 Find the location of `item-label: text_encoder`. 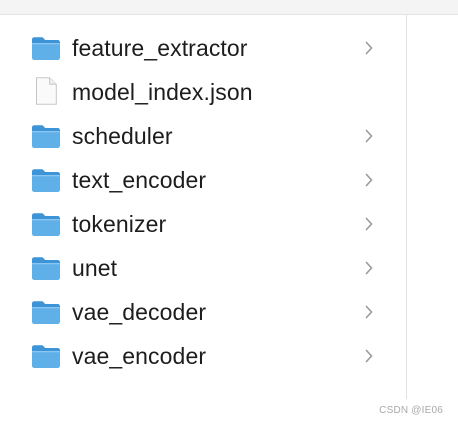

item-label: text_encoder is located at coordinates (139, 180).